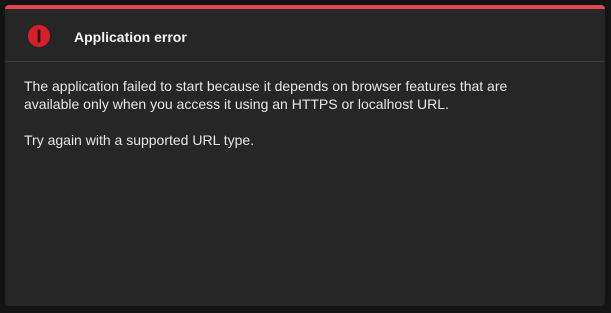  Describe the element at coordinates (305, 61) in the screenshot. I see `header-divider` at that location.